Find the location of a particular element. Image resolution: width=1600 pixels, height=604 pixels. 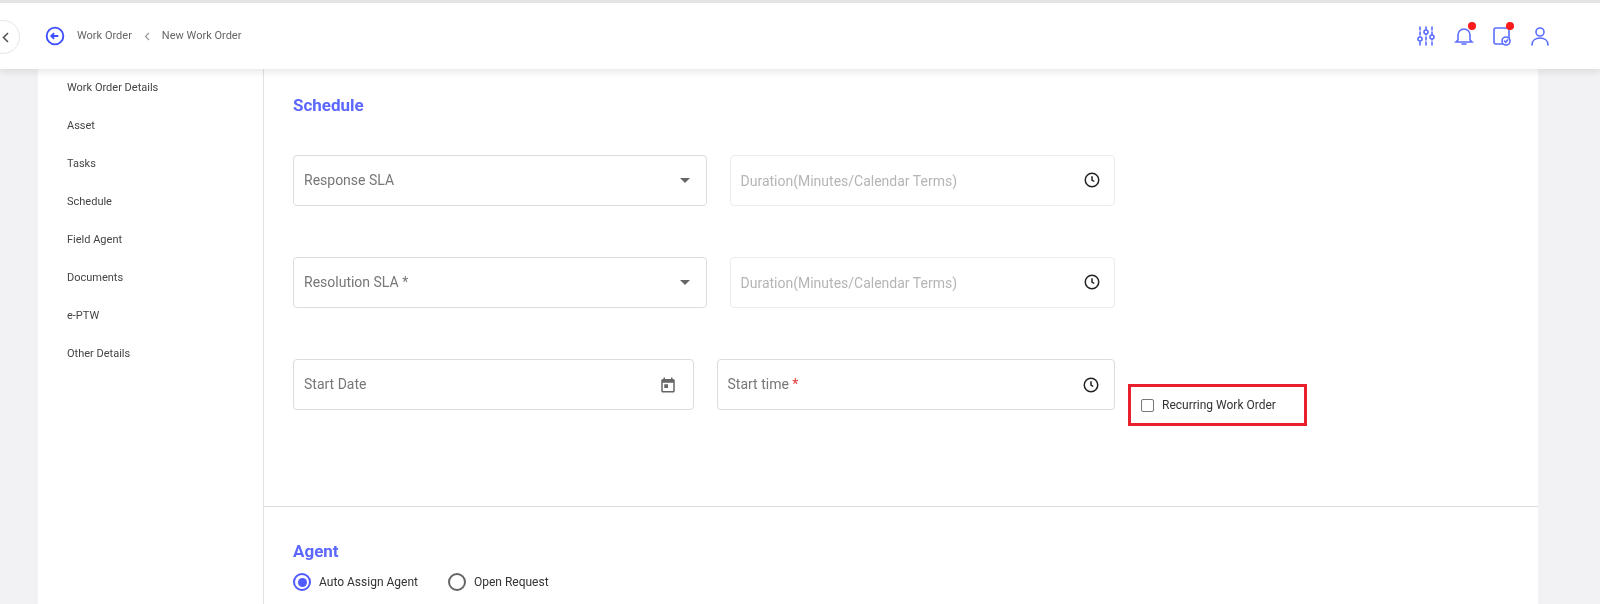

field-label: Response SLA is located at coordinates (349, 180).